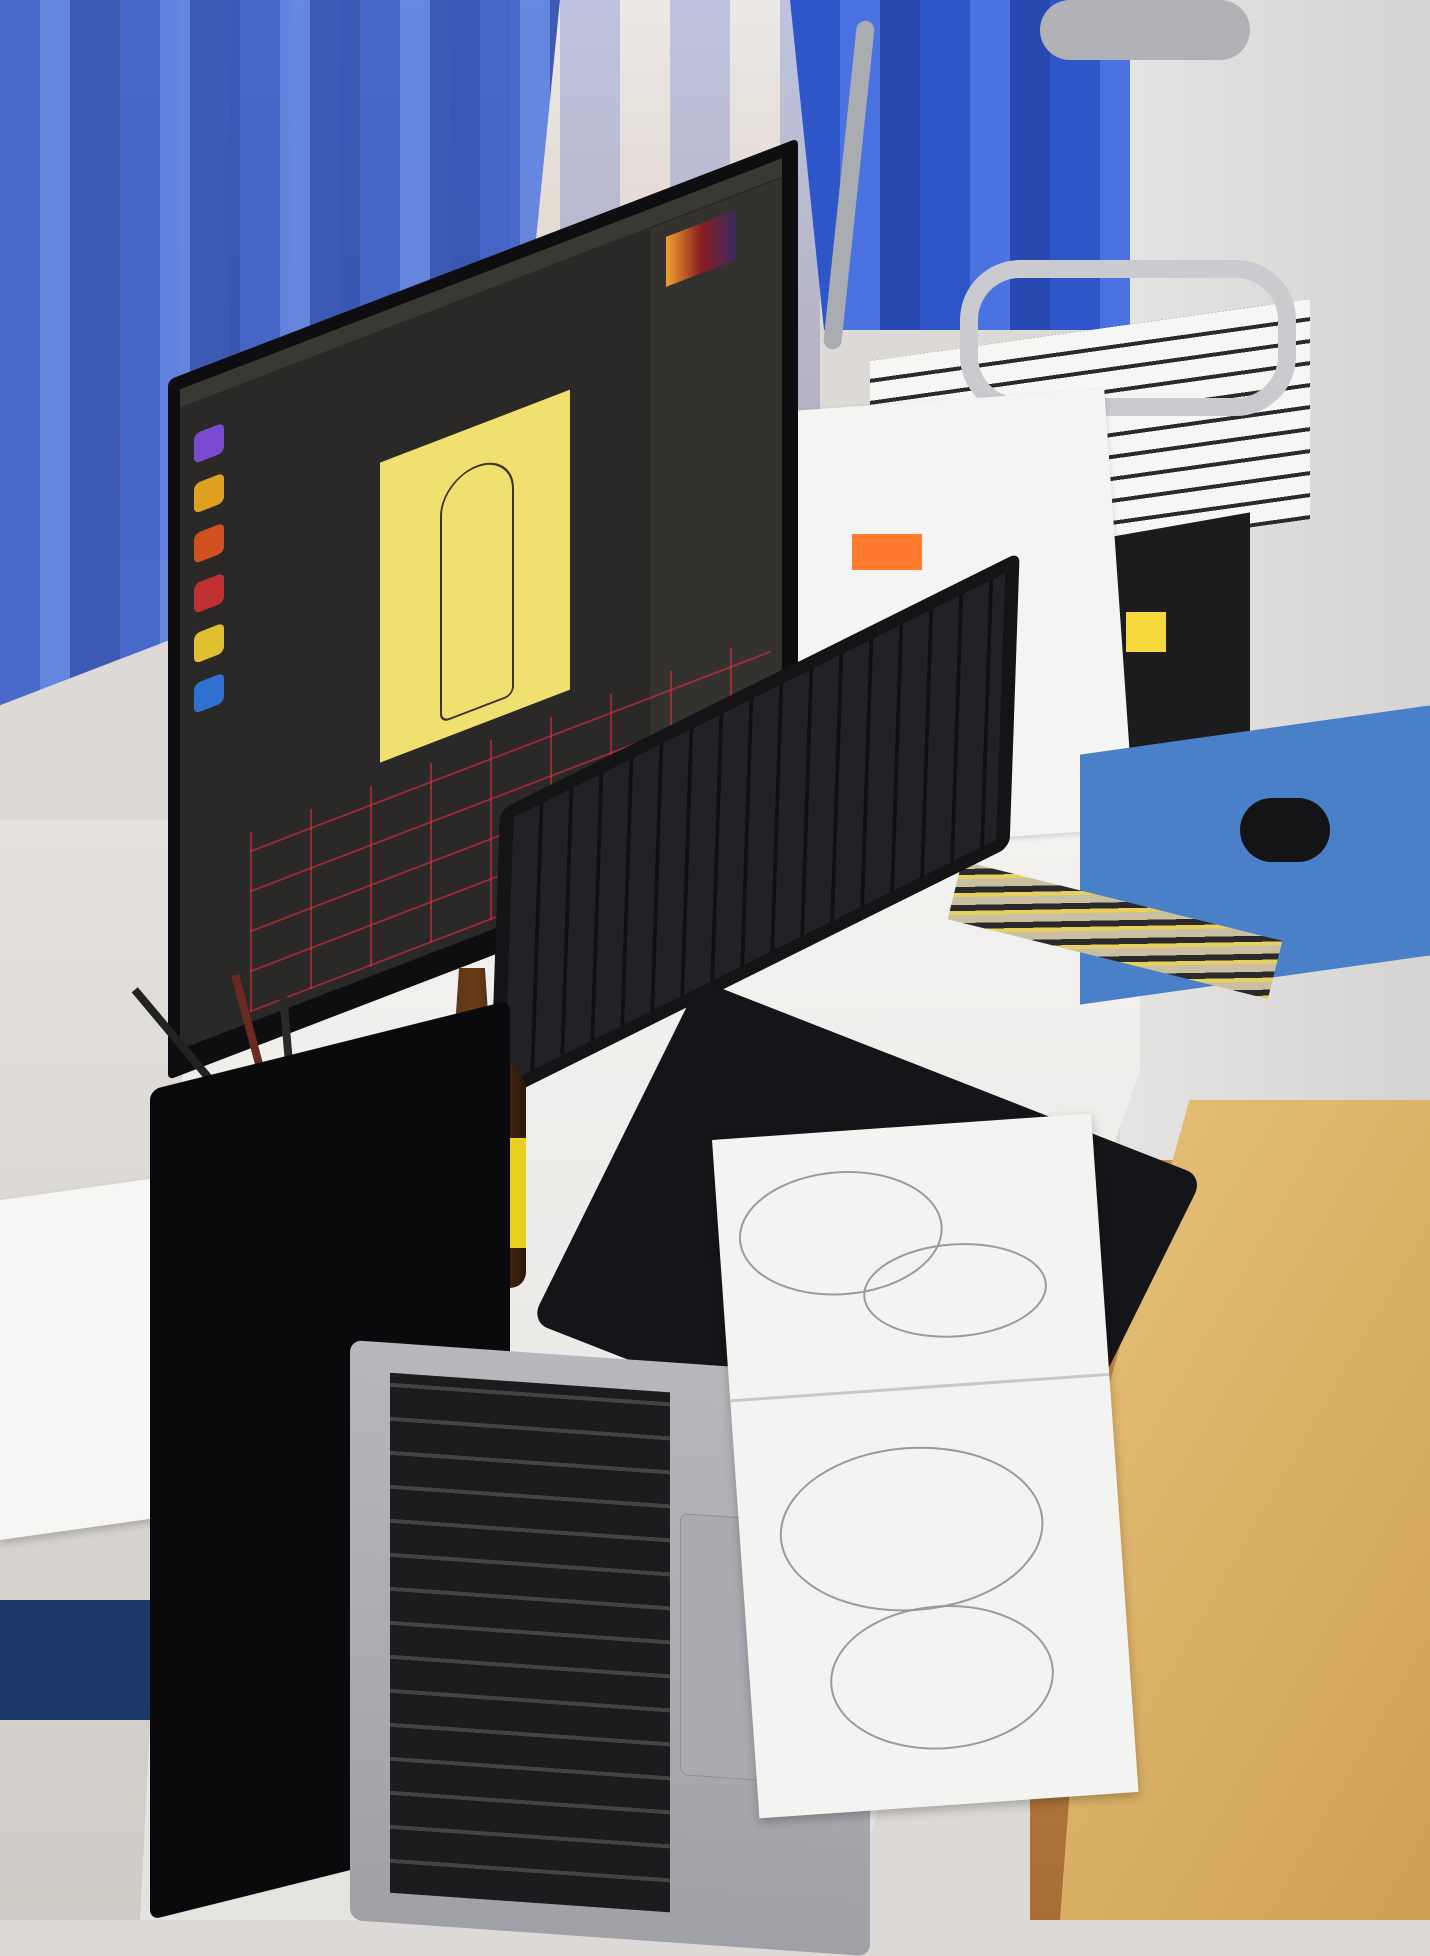 The image size is (1430, 1956). Describe the element at coordinates (1285, 830) in the screenshot. I see `computer-mouse` at that location.